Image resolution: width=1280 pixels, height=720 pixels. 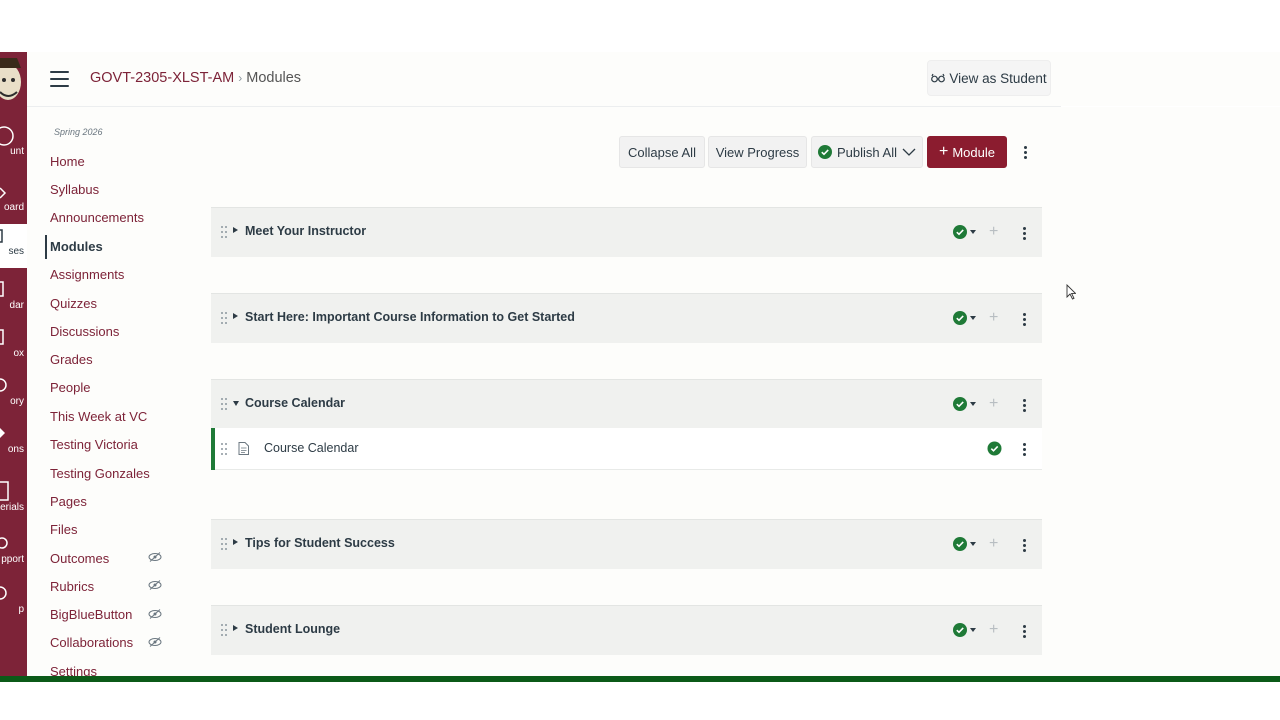 I want to click on global-nav-support: pport, so click(x=13, y=549).